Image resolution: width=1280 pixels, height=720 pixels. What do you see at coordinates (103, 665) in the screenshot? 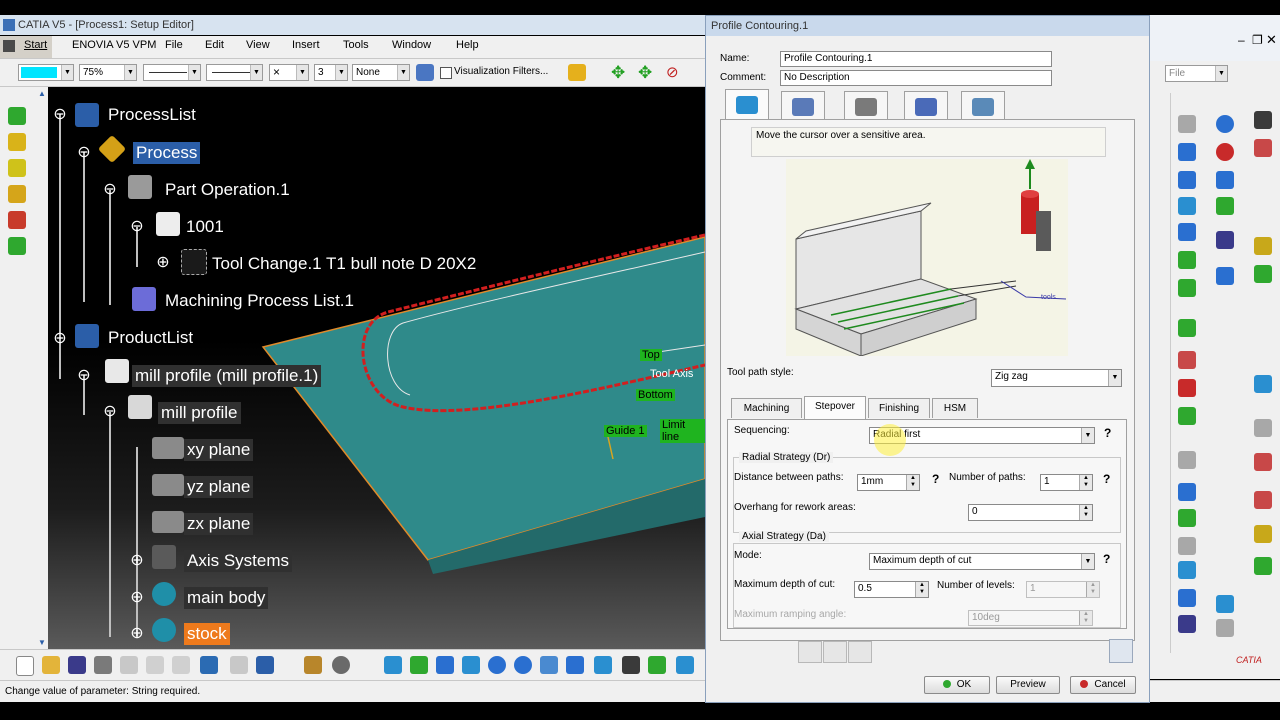
I see `print-icon` at bounding box center [103, 665].